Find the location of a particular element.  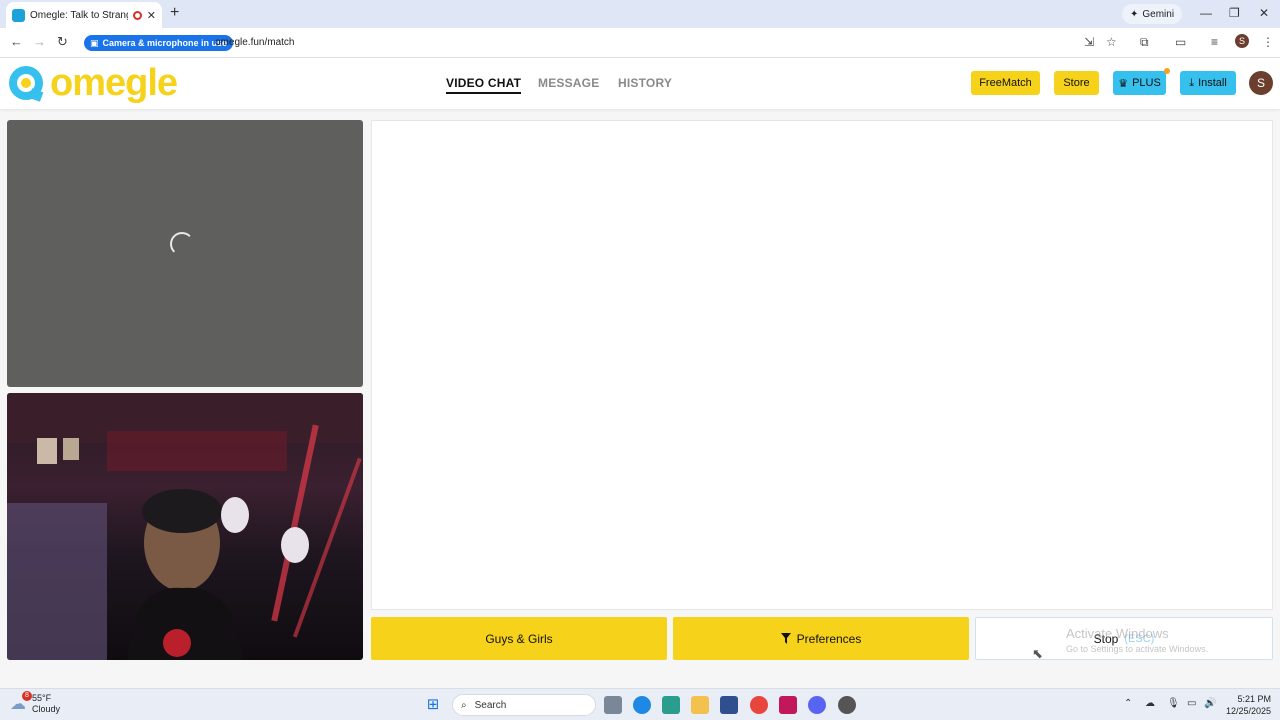

webcam-feed-image is located at coordinates (185, 526).